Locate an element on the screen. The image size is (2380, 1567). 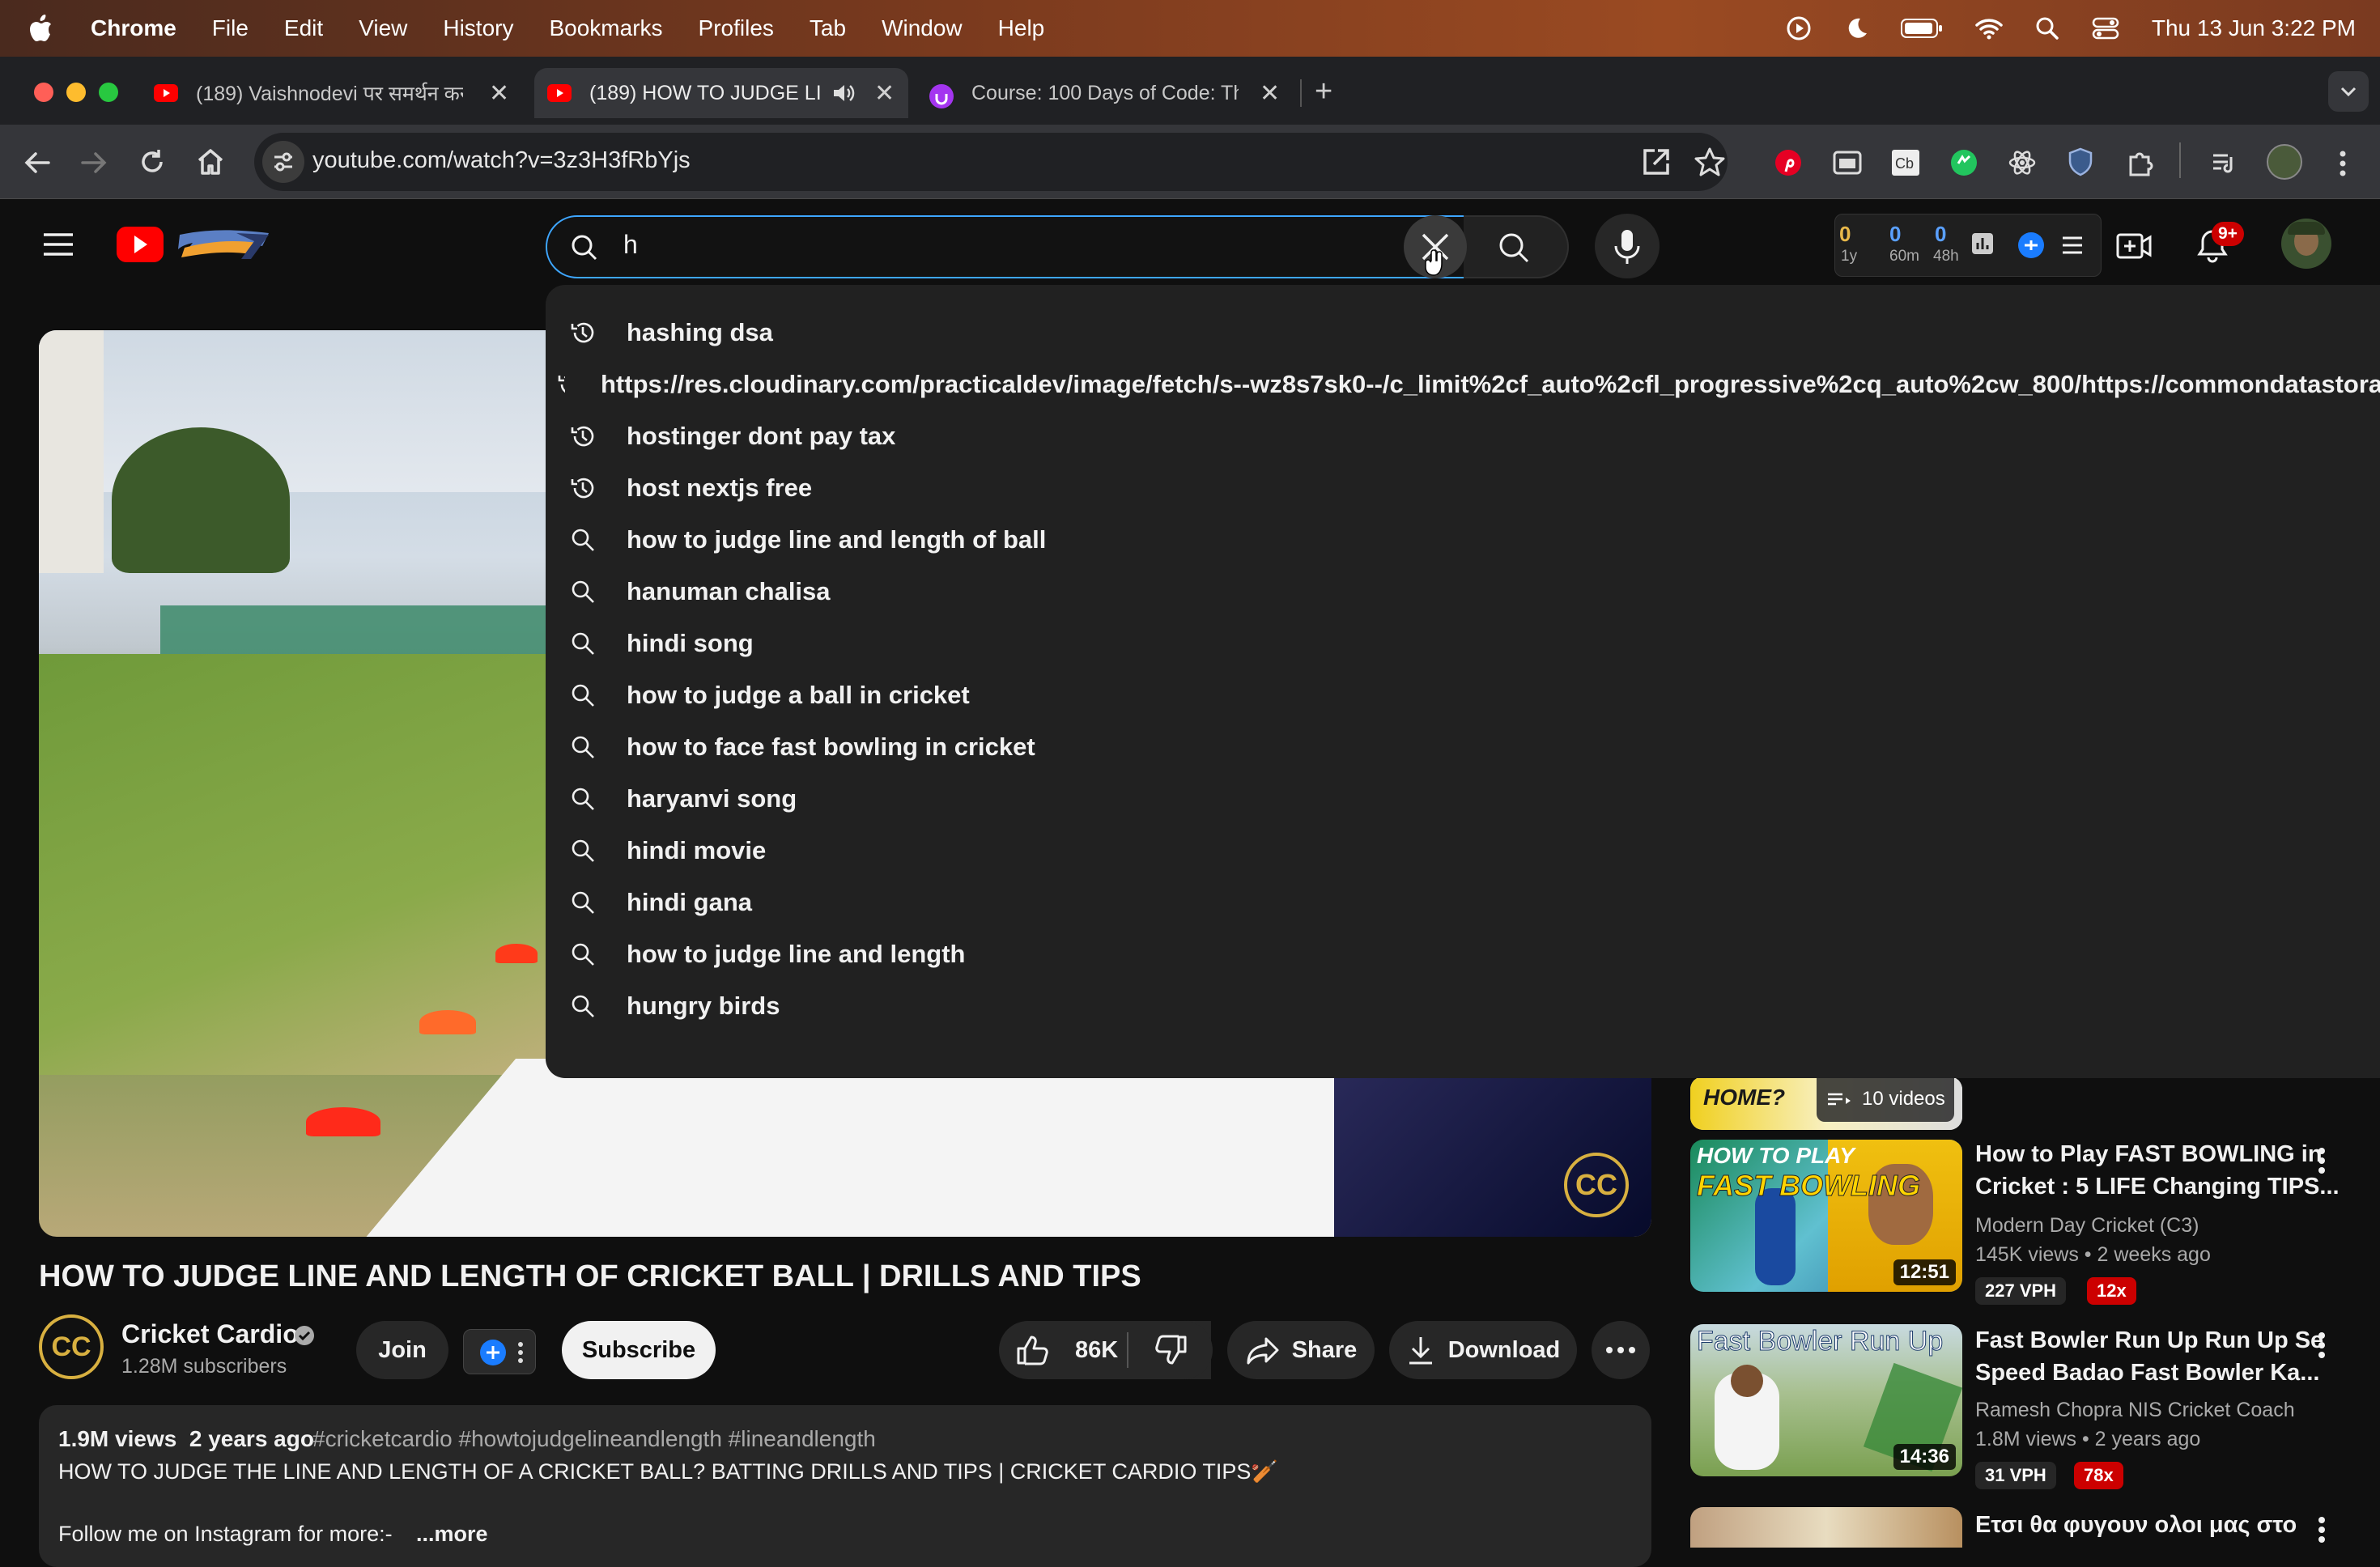
menu-app-name: Chrome is located at coordinates (133, 28).